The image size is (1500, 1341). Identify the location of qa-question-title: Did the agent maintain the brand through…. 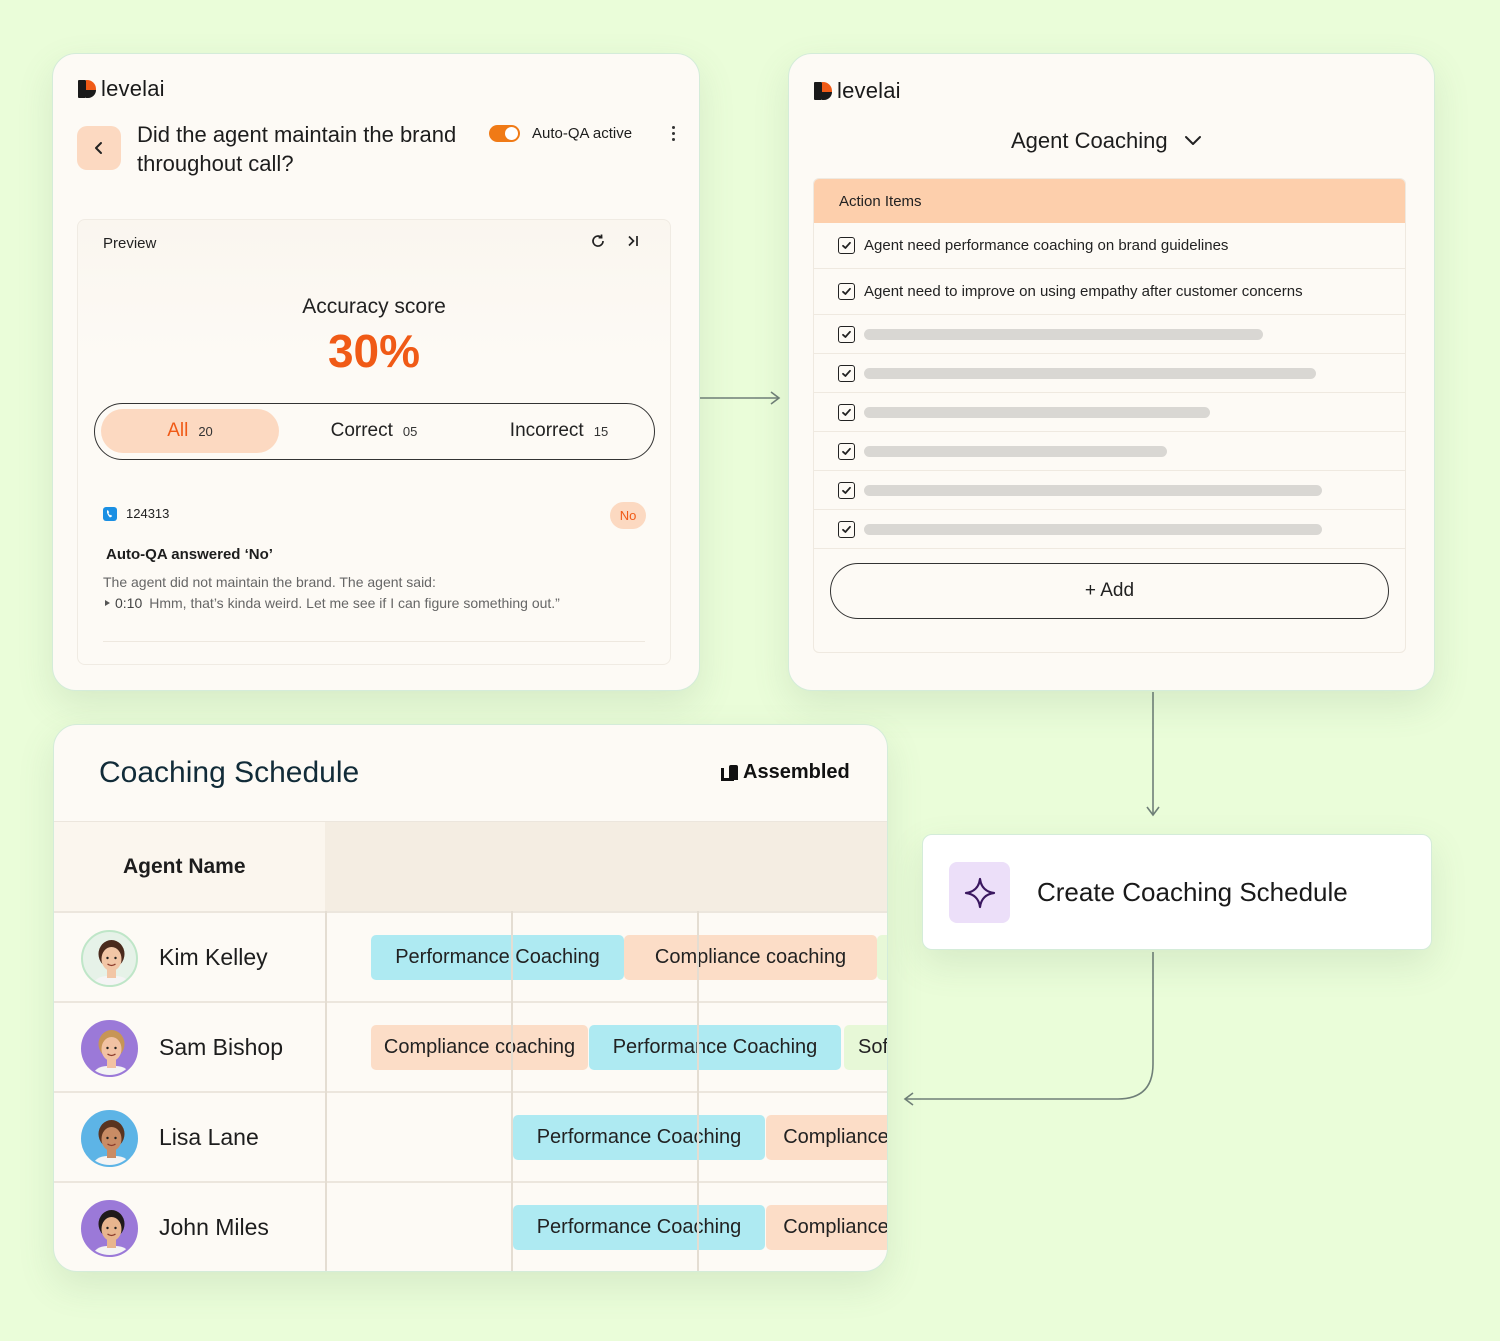
(297, 149).